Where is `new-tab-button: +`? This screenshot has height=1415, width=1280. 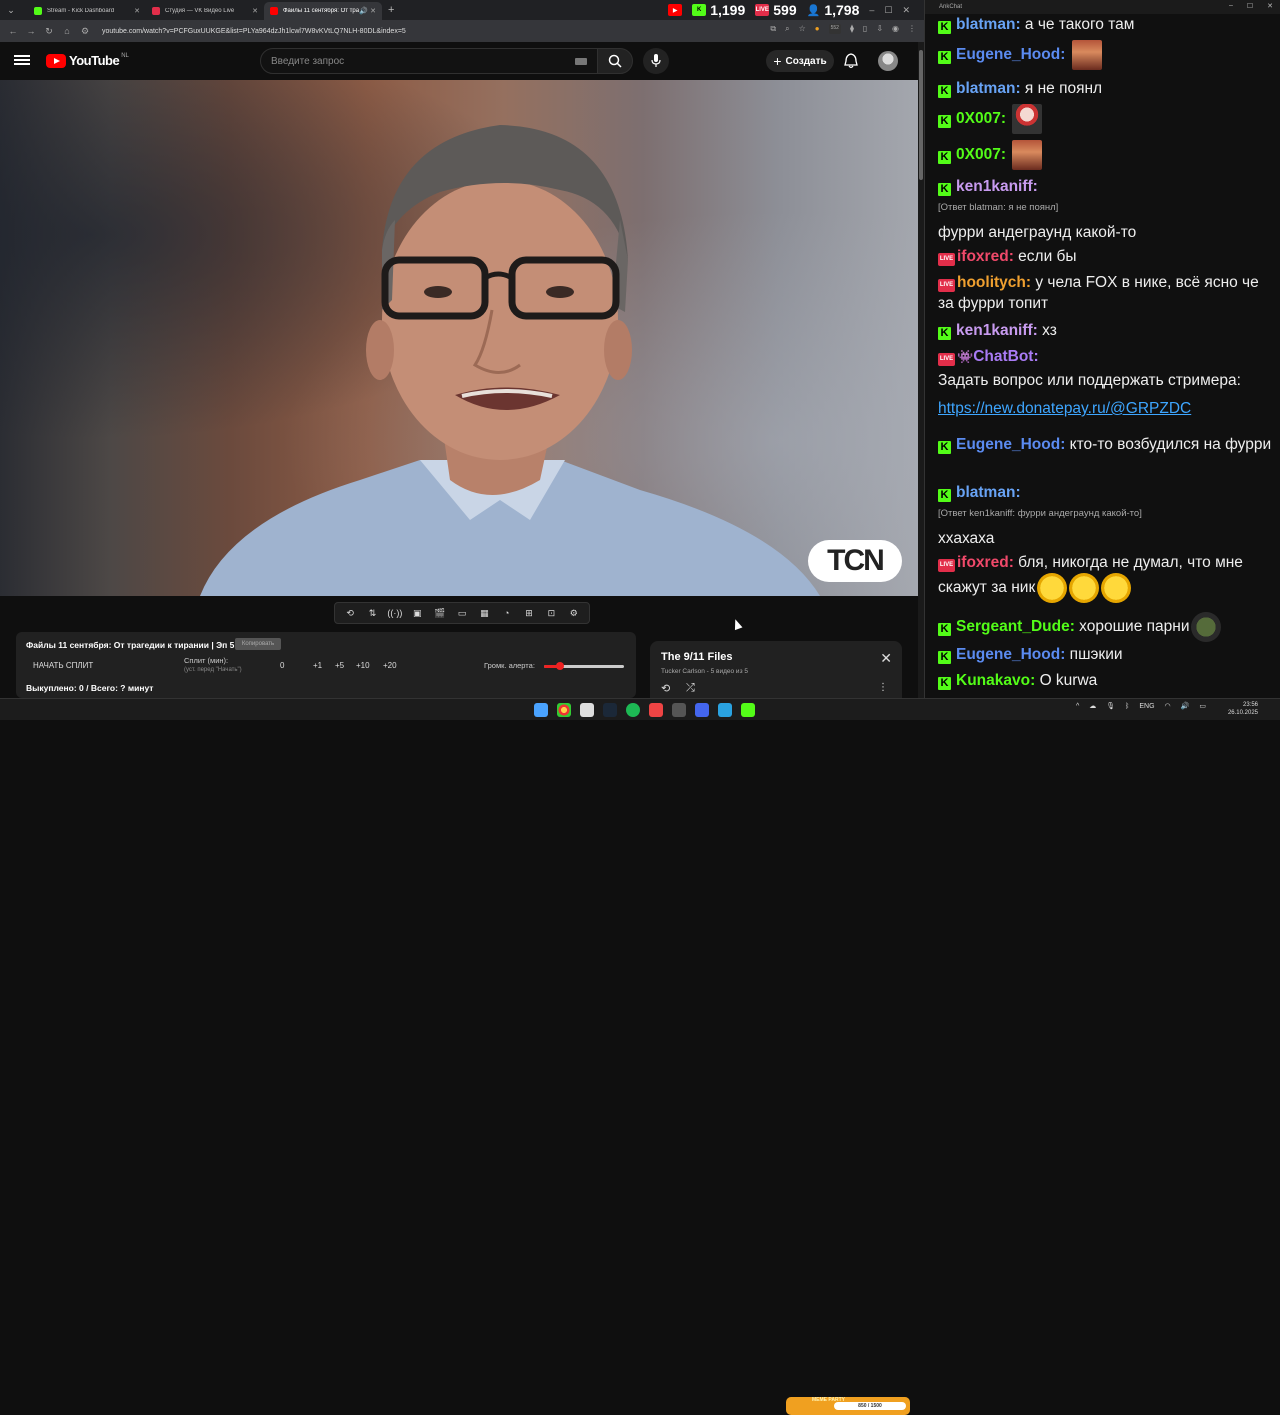 new-tab-button: + is located at coordinates (391, 10).